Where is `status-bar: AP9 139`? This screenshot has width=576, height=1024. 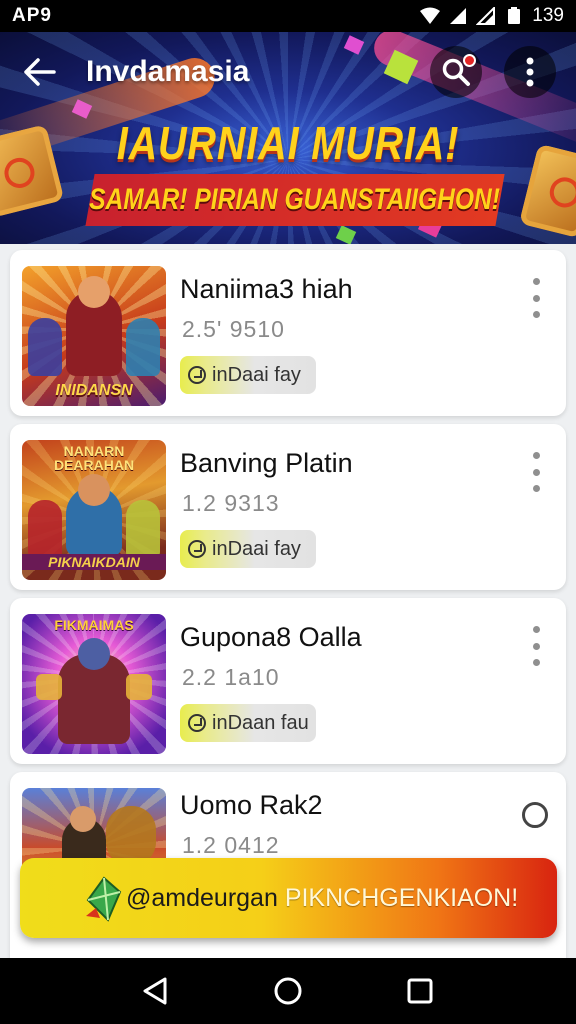 status-bar: AP9 139 is located at coordinates (288, 16).